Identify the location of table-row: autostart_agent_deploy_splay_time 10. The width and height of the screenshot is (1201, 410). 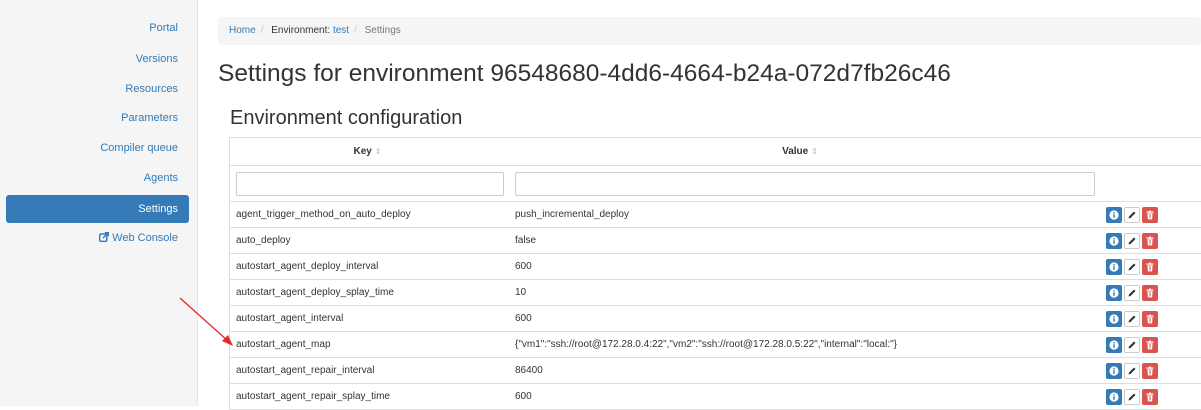
(715, 293).